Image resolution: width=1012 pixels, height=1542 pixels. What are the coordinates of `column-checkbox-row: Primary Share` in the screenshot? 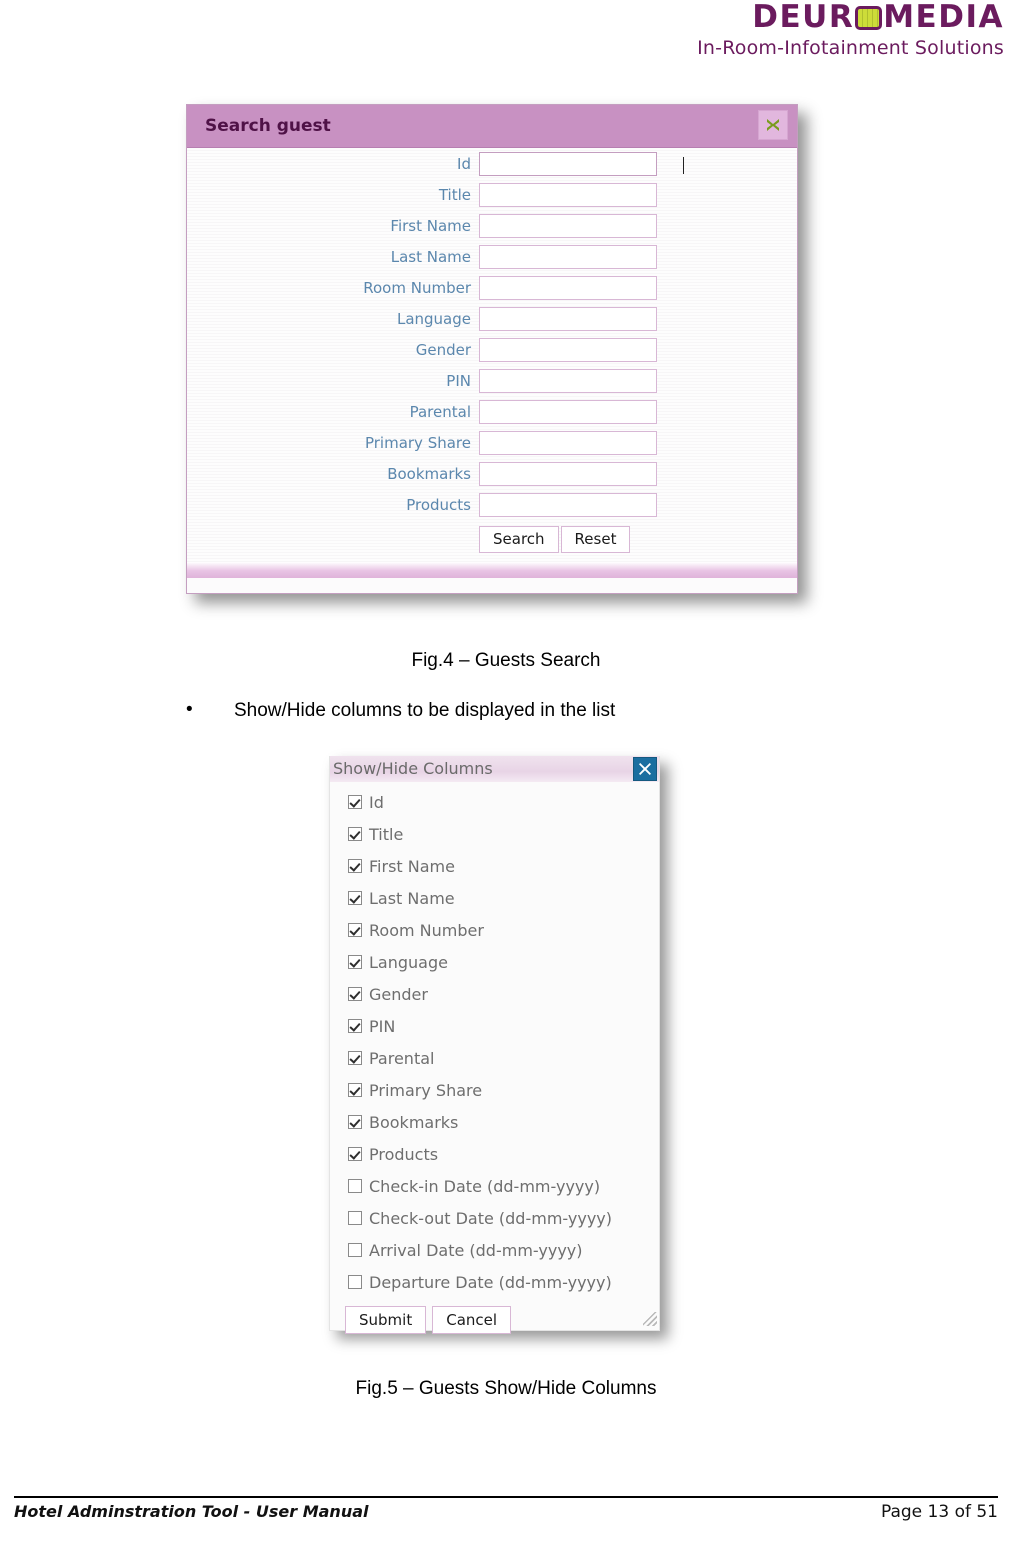 It's located at (503, 1090).